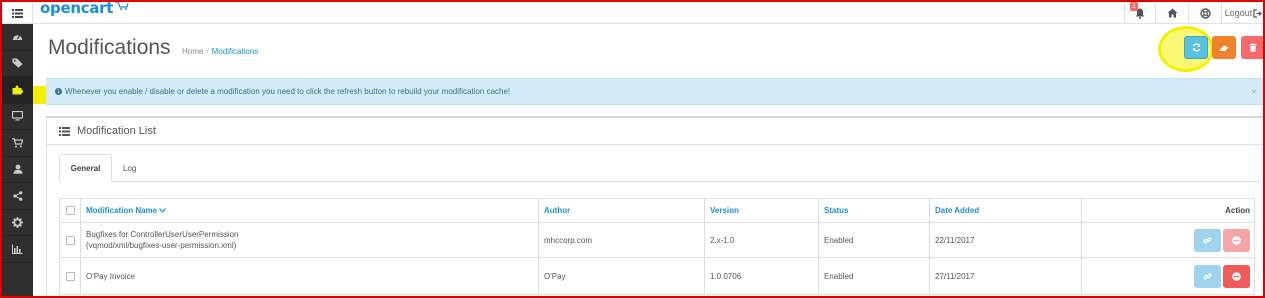 This screenshot has height=298, width=1265. What do you see at coordinates (235, 51) in the screenshot?
I see `breadcrumb-modifications: Modifications` at bounding box center [235, 51].